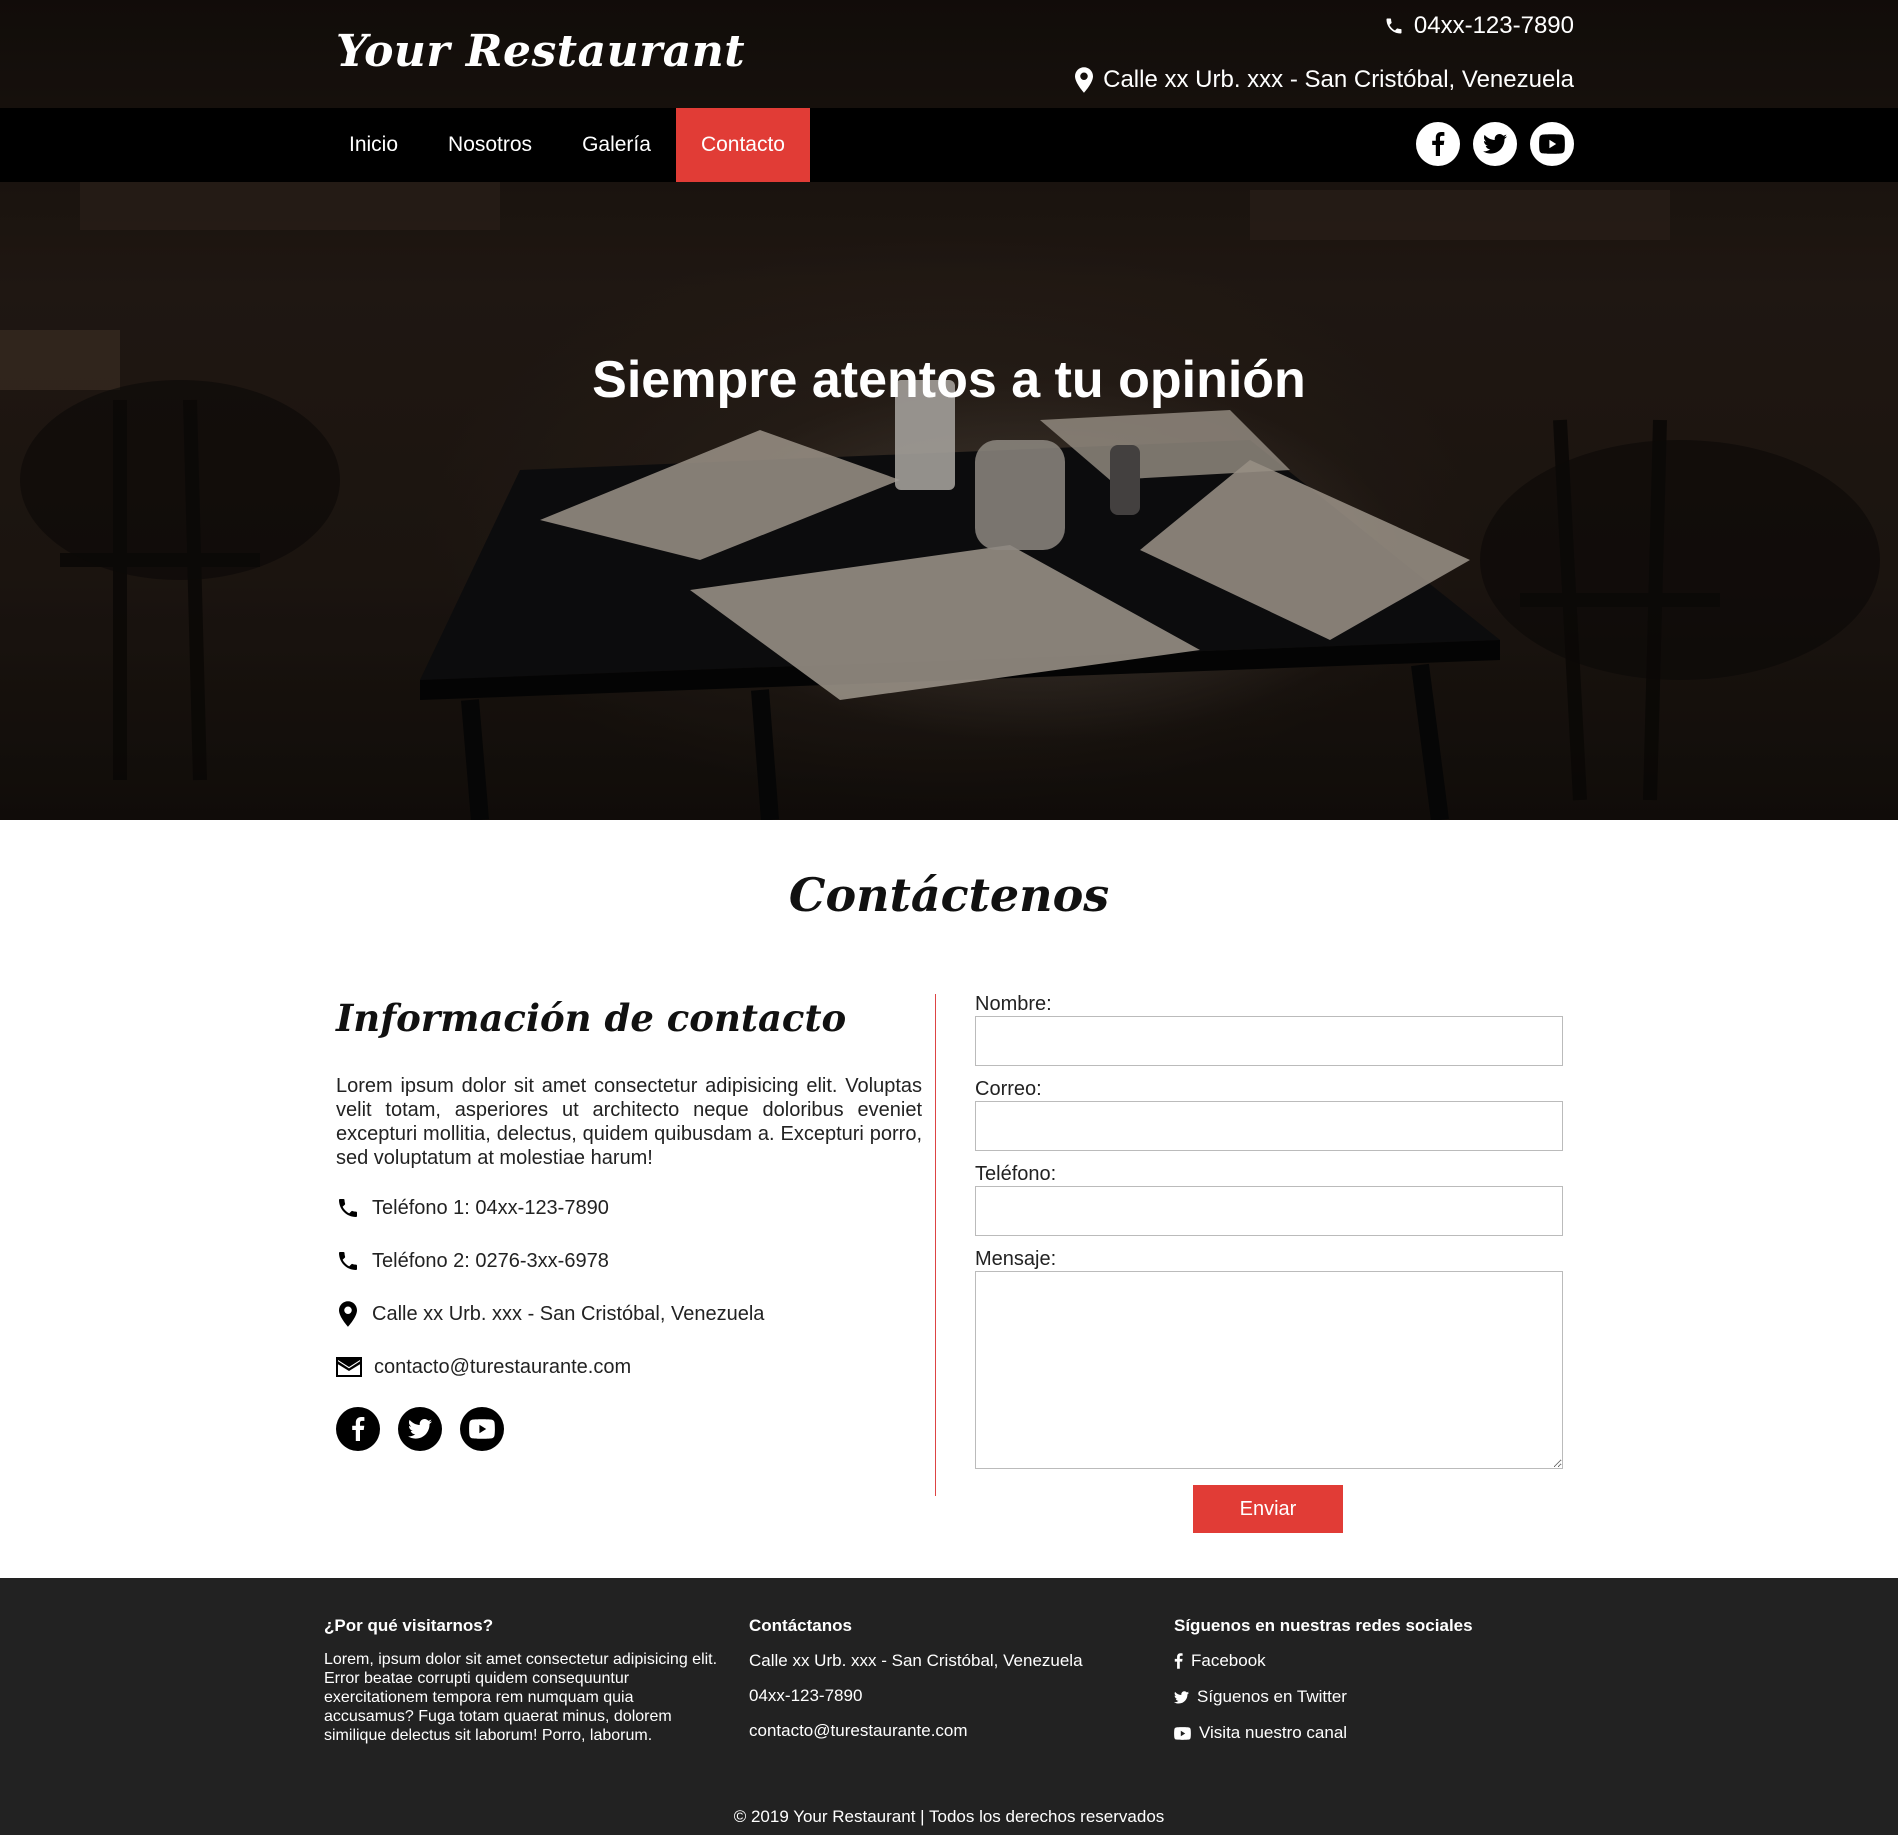 The width and height of the screenshot is (1898, 1835). What do you see at coordinates (616, 145) in the screenshot?
I see `nav-item-galeria: Galería` at bounding box center [616, 145].